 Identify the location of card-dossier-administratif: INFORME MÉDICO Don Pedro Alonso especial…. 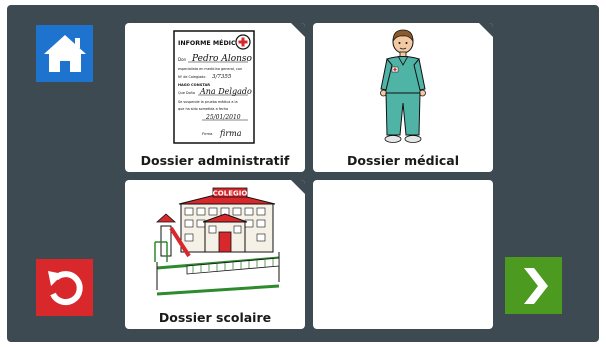
(215, 97).